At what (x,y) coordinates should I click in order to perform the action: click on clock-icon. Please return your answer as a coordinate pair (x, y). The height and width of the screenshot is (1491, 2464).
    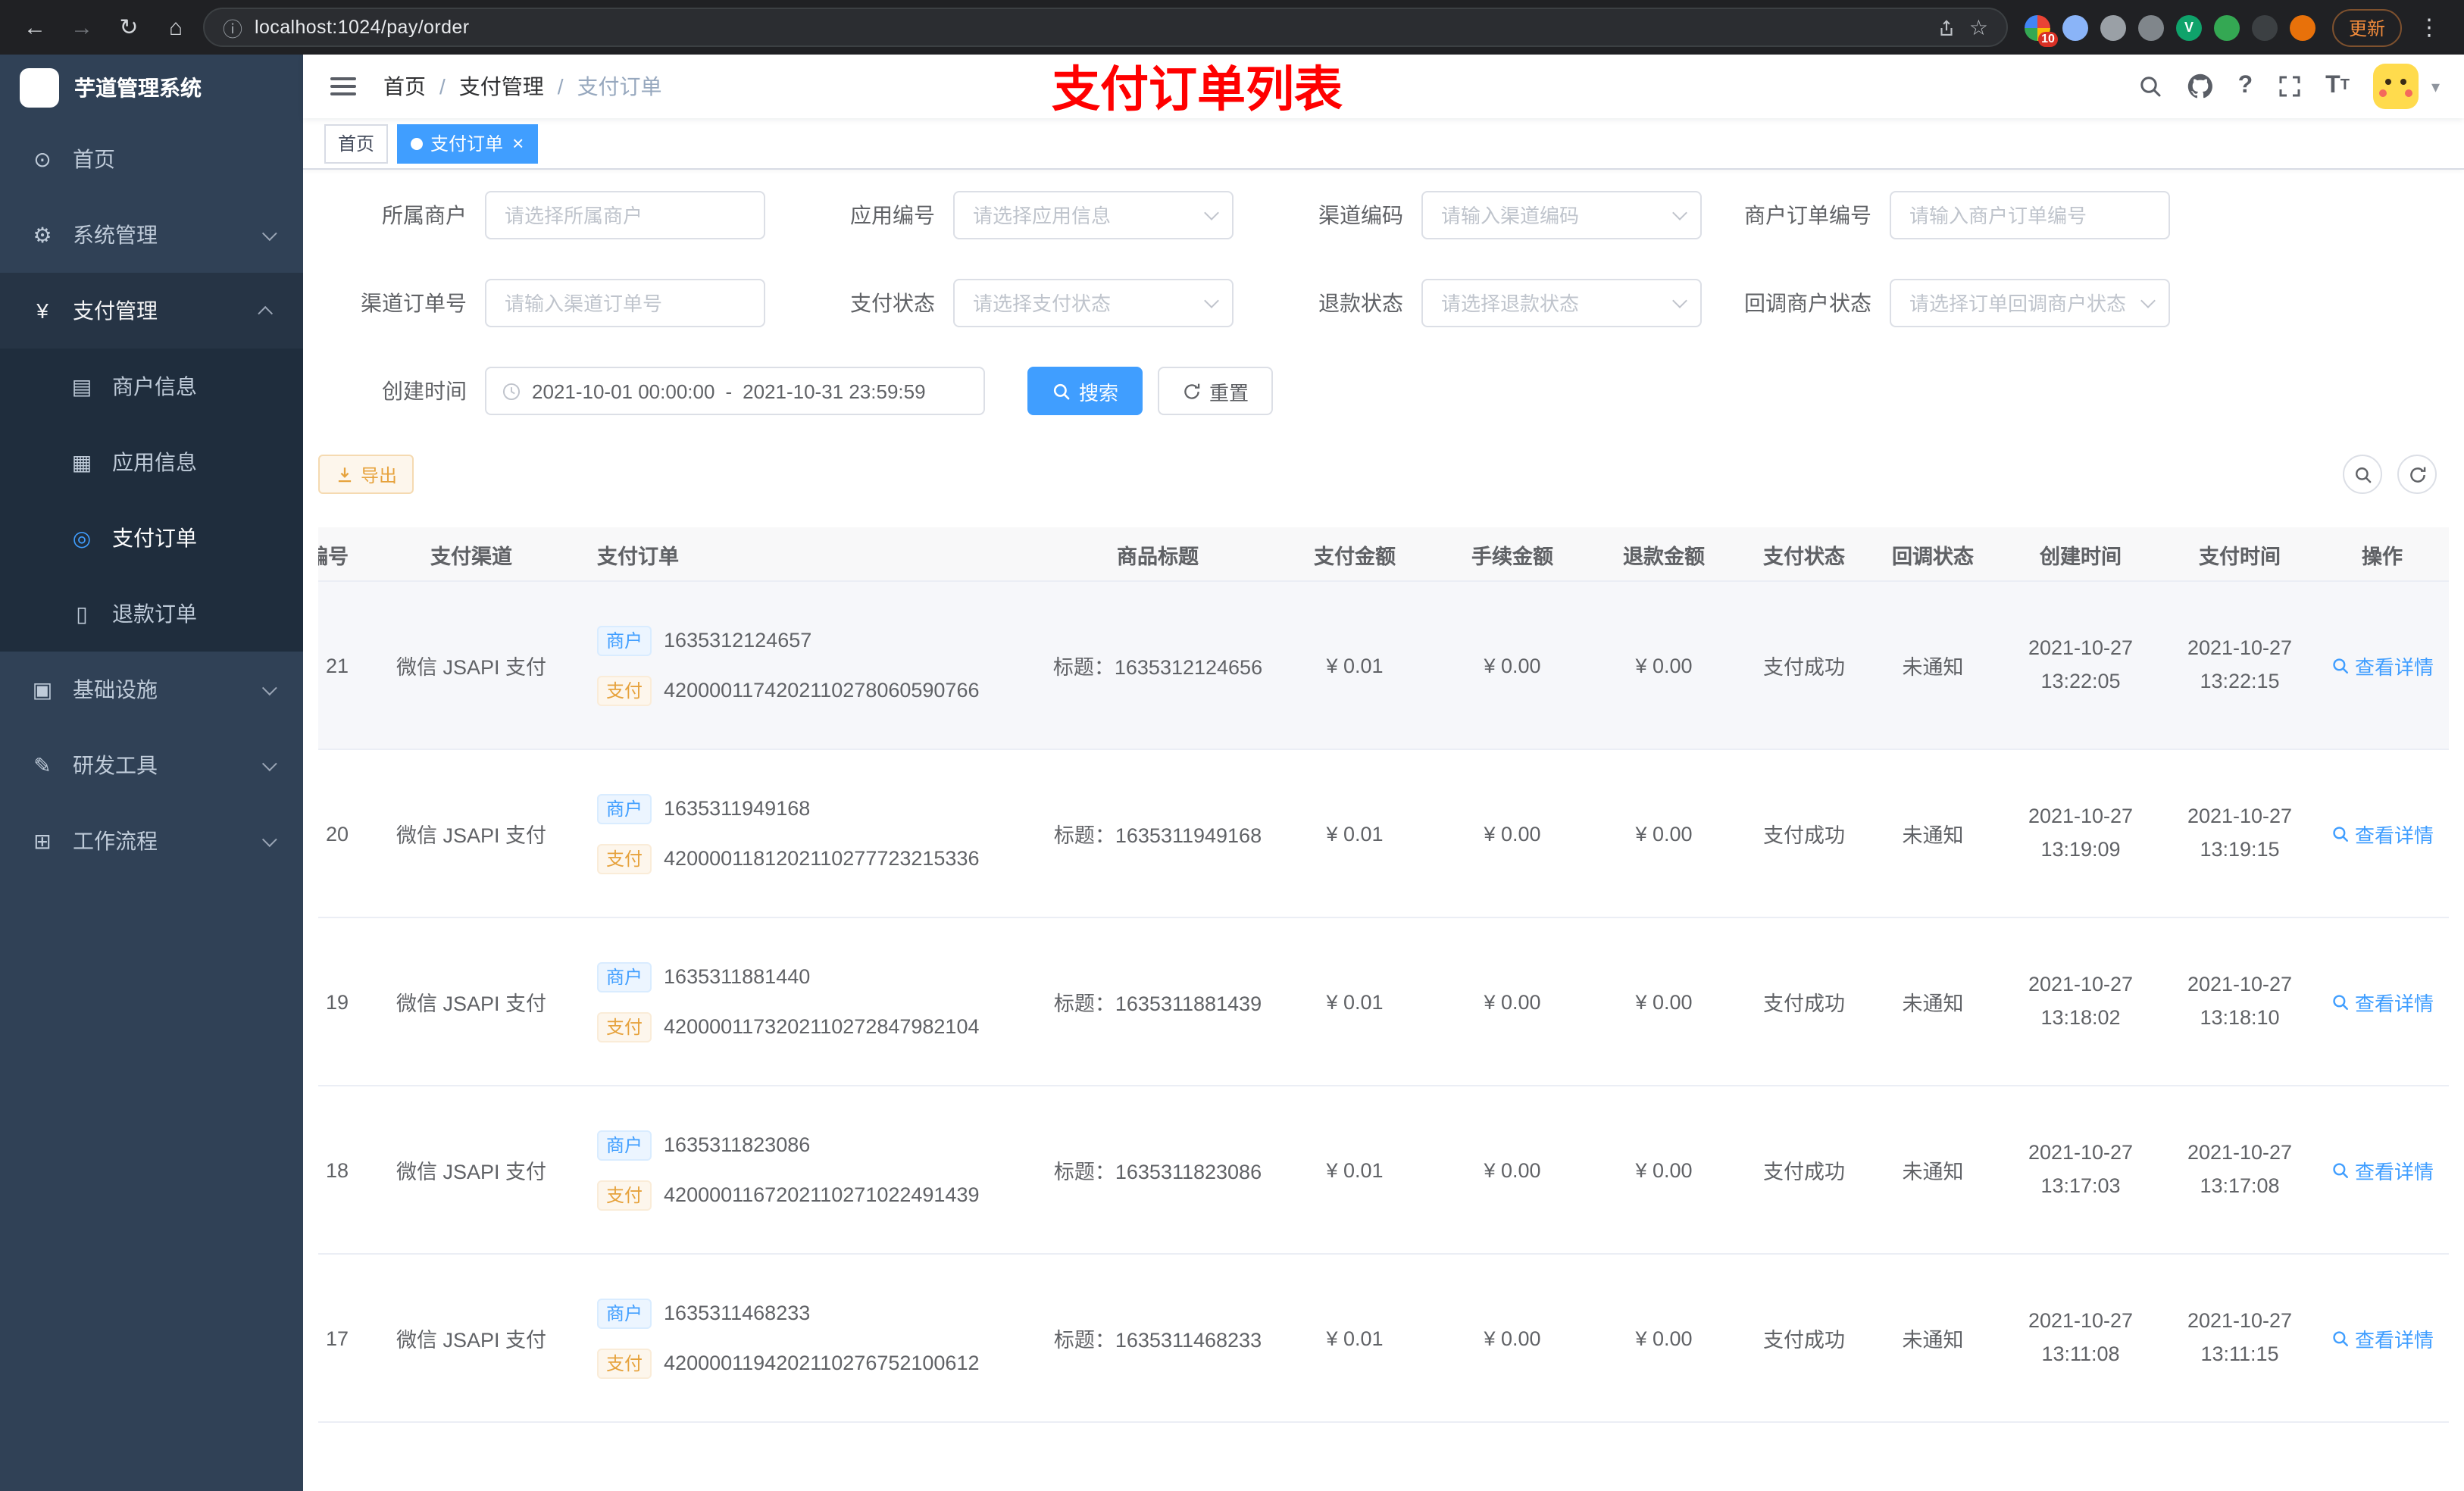
    Looking at the image, I should click on (511, 391).